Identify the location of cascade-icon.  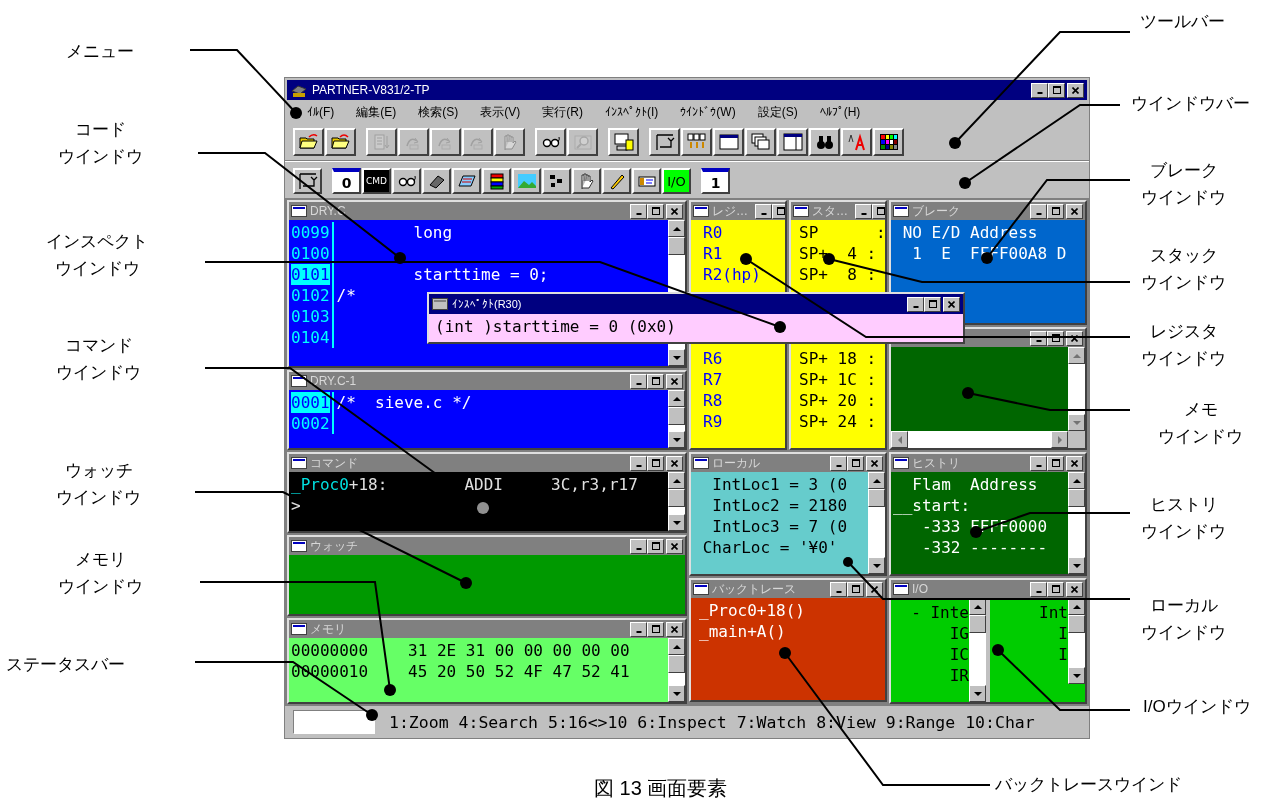
(760, 142).